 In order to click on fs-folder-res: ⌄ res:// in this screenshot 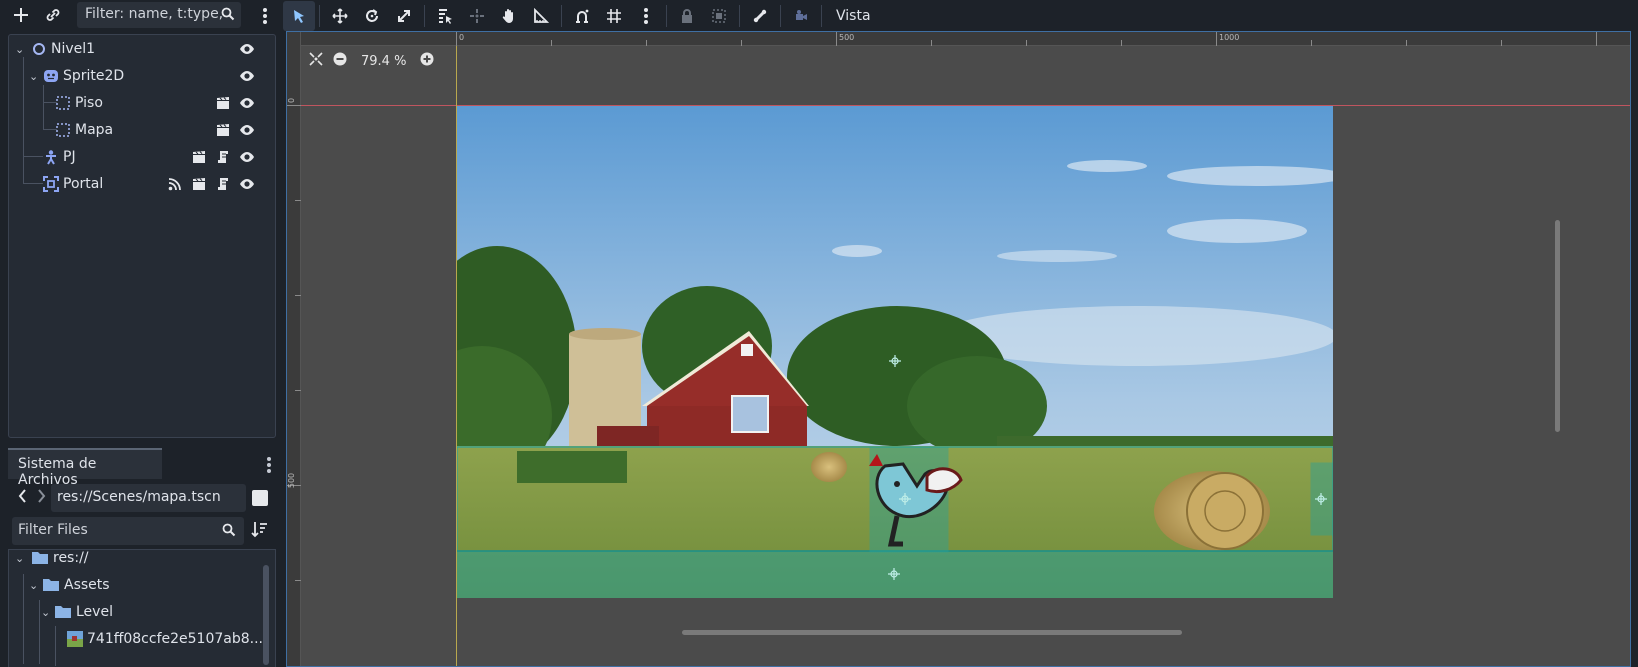, I will do `click(142, 558)`.